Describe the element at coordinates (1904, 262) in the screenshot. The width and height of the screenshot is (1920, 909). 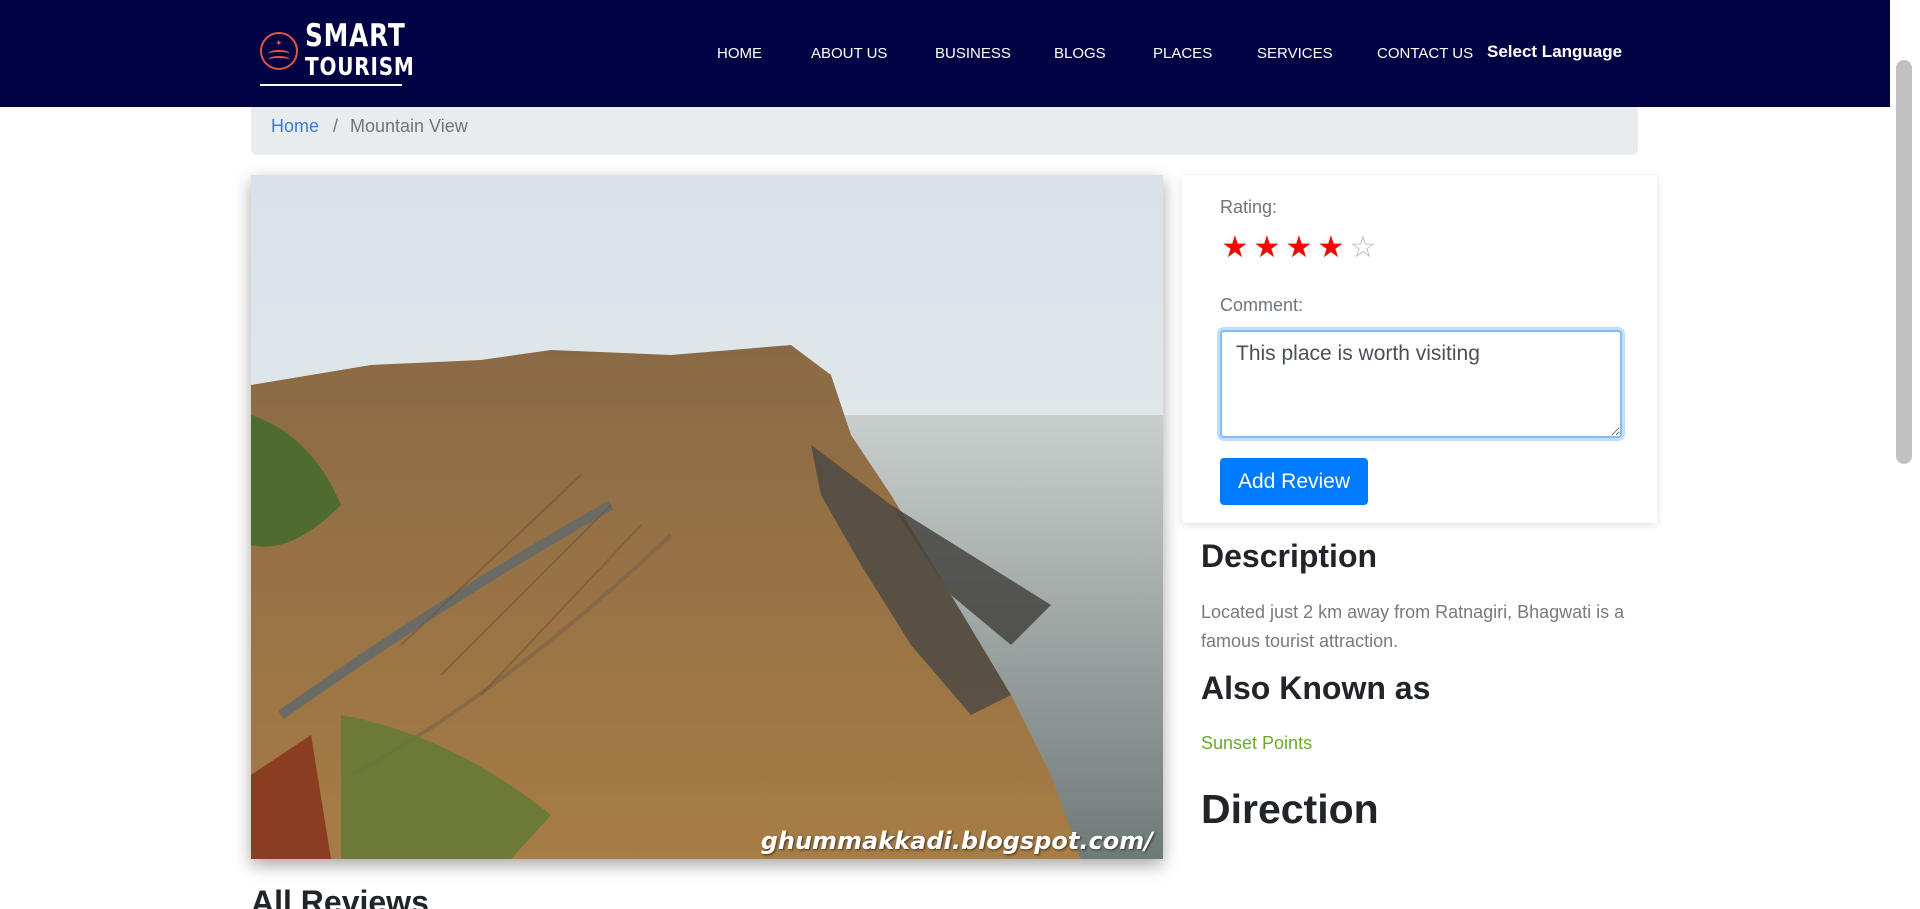
I see `scrollbar-thumb` at that location.